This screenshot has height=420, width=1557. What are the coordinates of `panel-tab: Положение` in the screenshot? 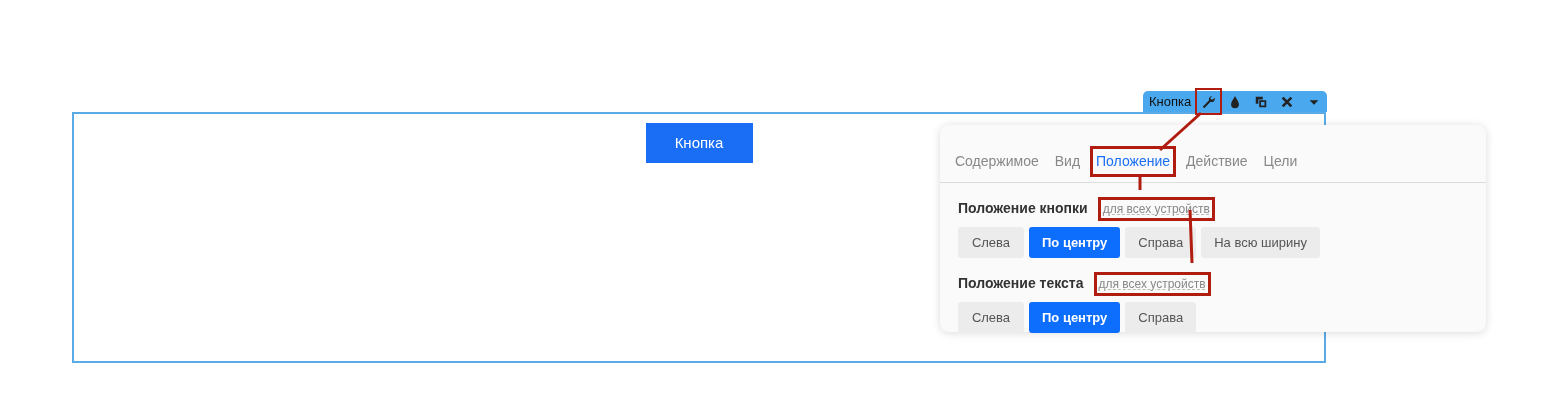 It's located at (1133, 161).